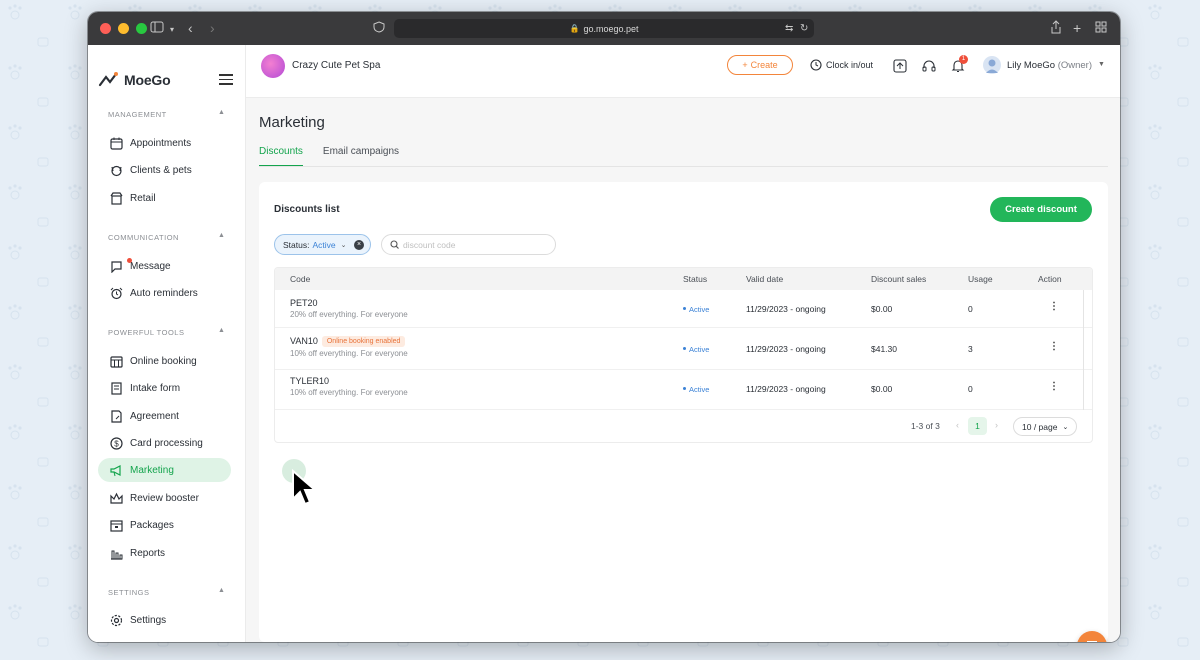 This screenshot has width=1200, height=660. What do you see at coordinates (143, 198) in the screenshot?
I see `sidebar-item-label: Retail` at bounding box center [143, 198].